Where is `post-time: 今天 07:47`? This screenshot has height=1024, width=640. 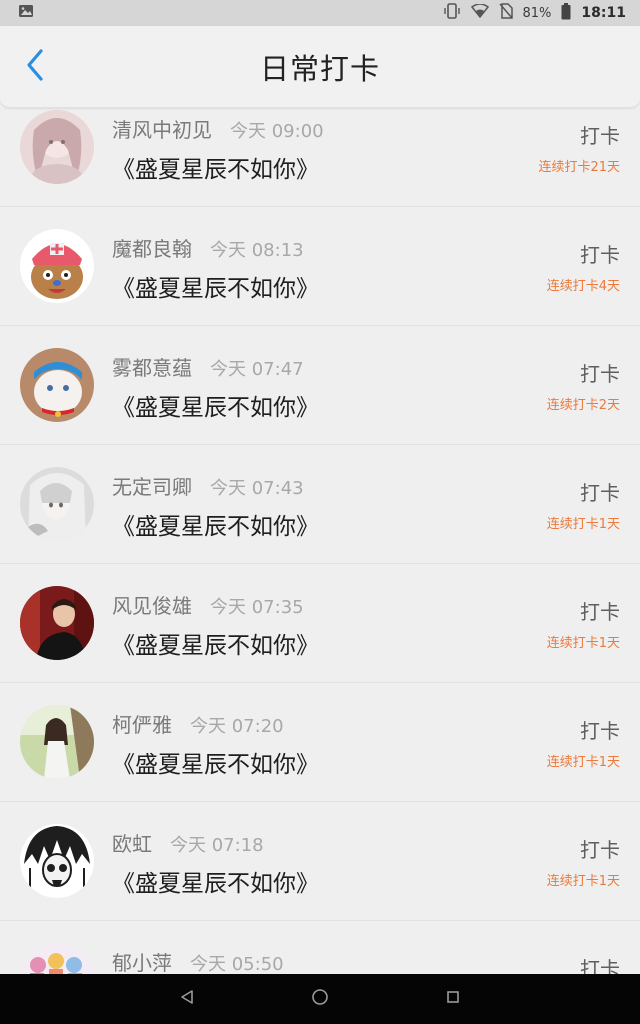 post-time: 今天 07:47 is located at coordinates (257, 369).